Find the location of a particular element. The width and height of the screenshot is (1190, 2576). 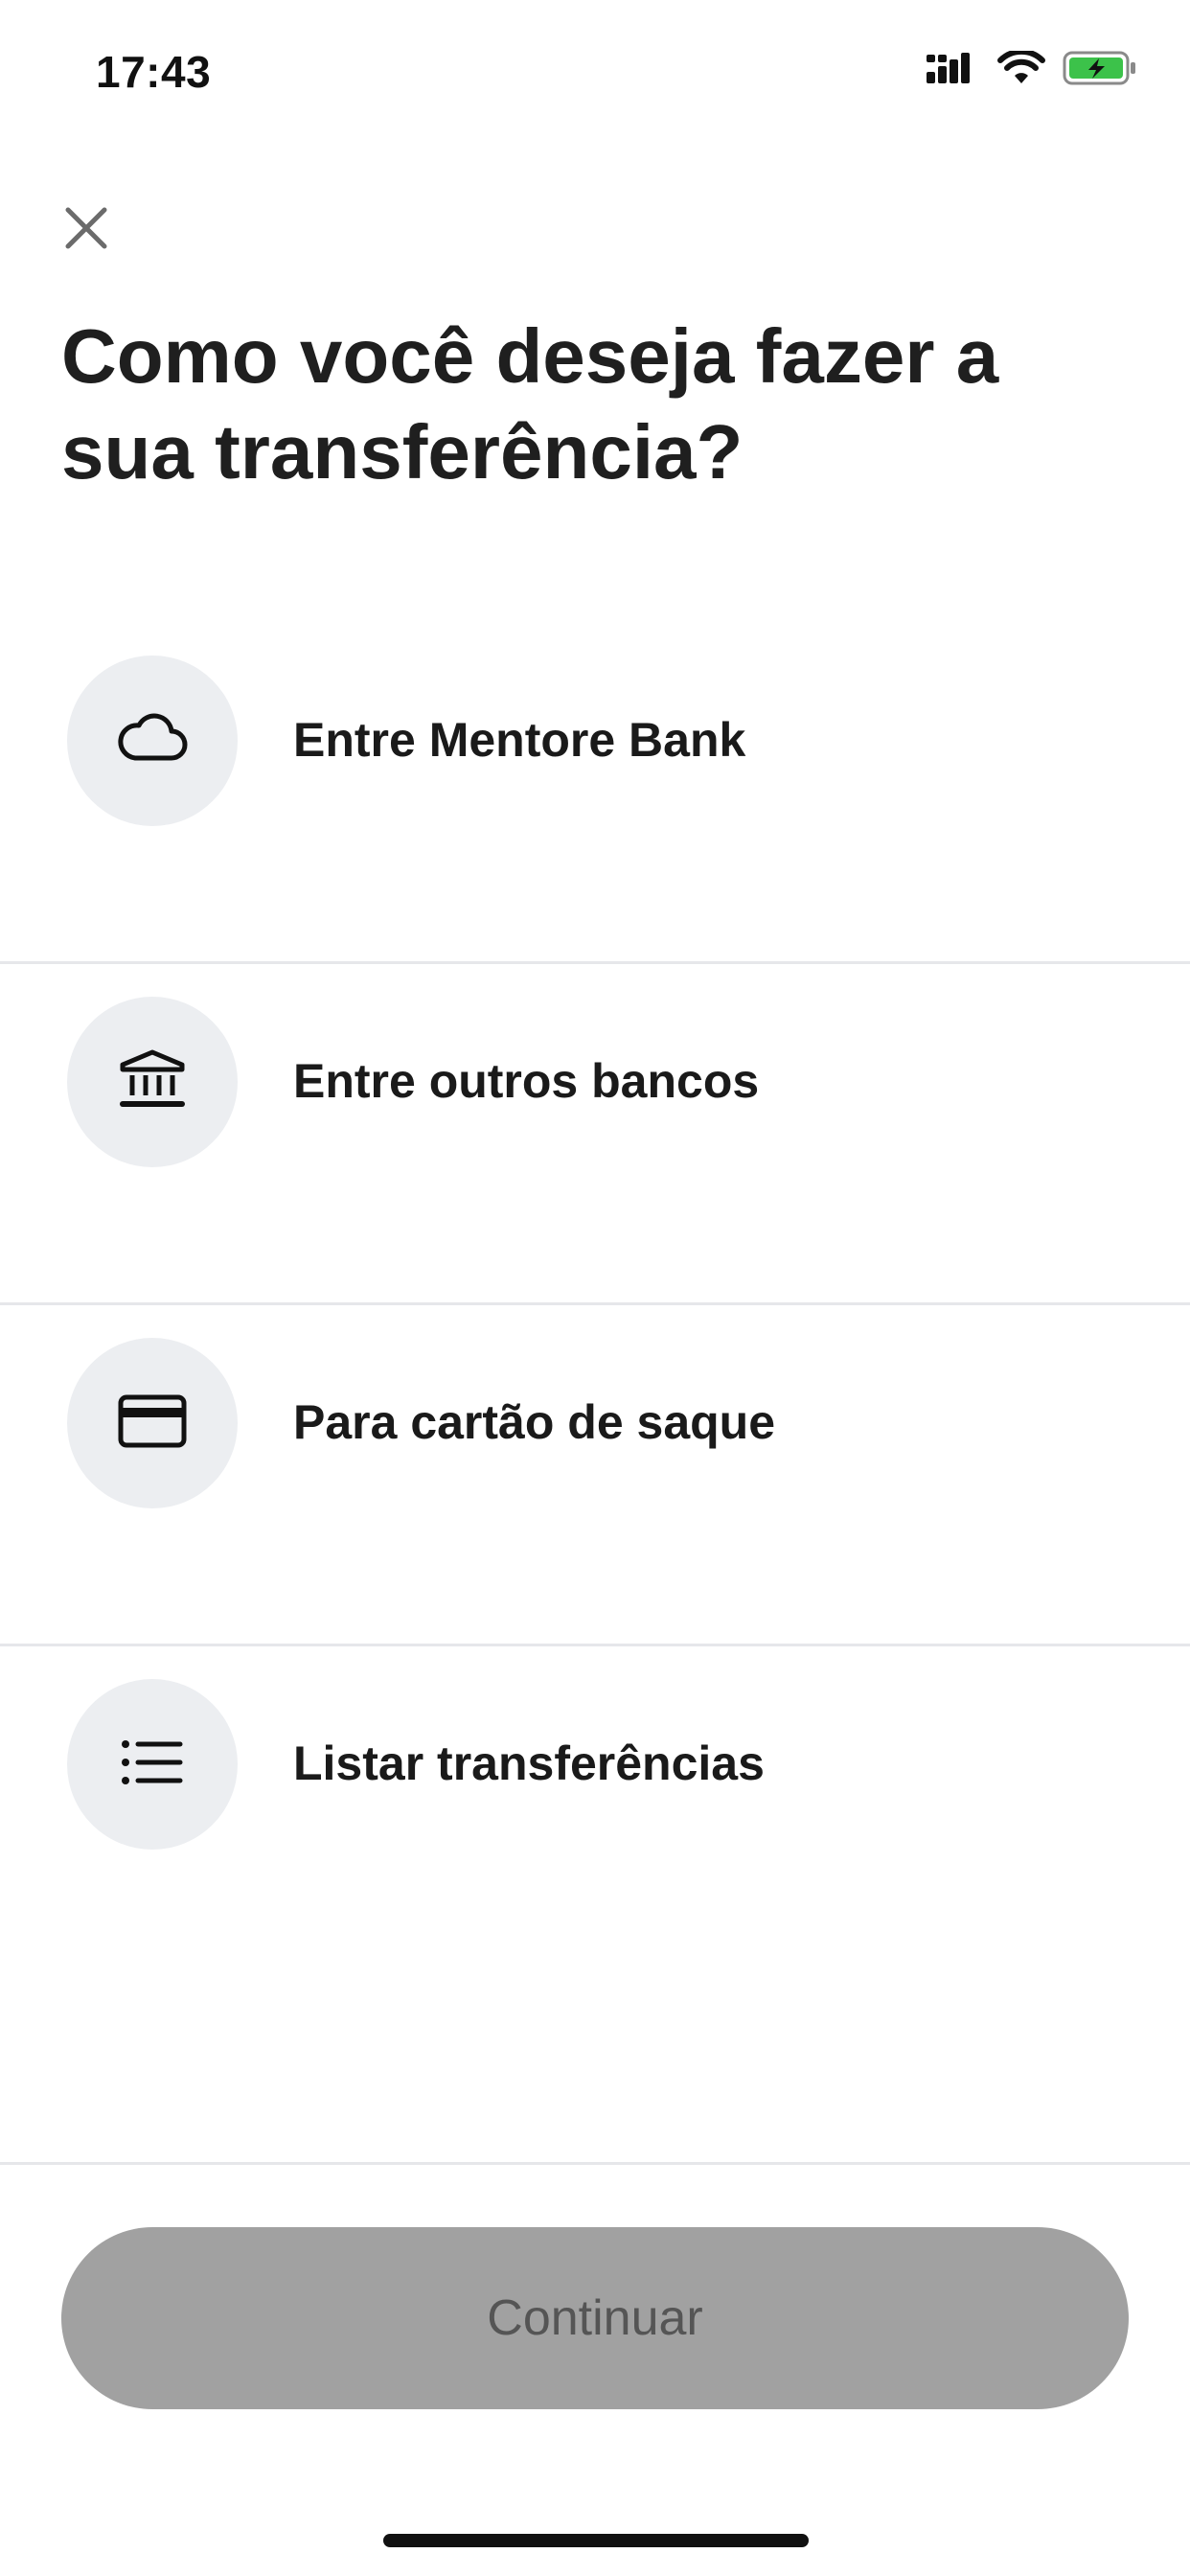

battery-charging-icon is located at coordinates (1100, 68).